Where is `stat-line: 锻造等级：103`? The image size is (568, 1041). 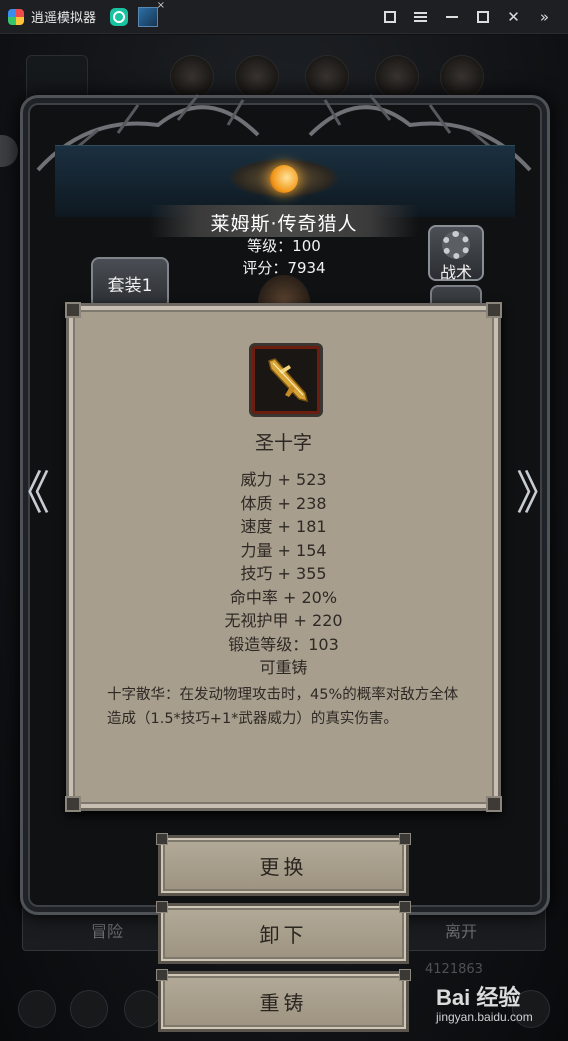
stat-line: 锻造等级：103 is located at coordinates (283, 644).